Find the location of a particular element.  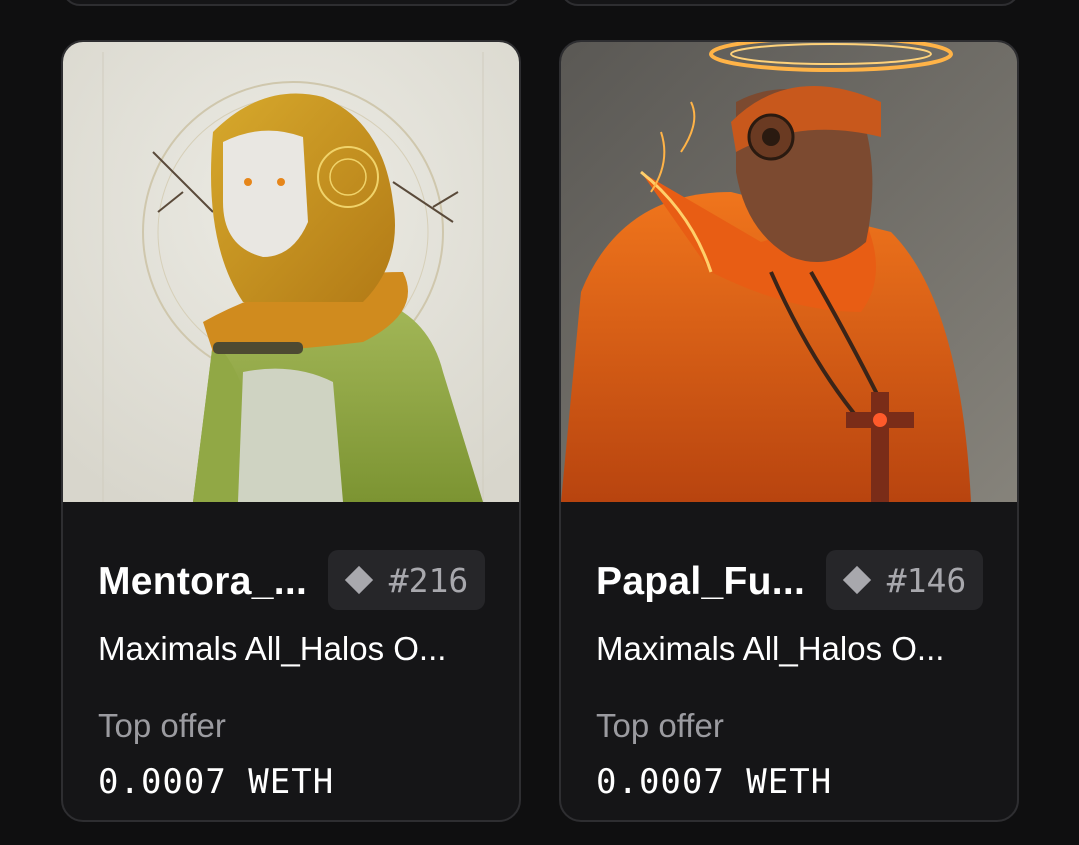

token-id: #216 is located at coordinates (428, 580).